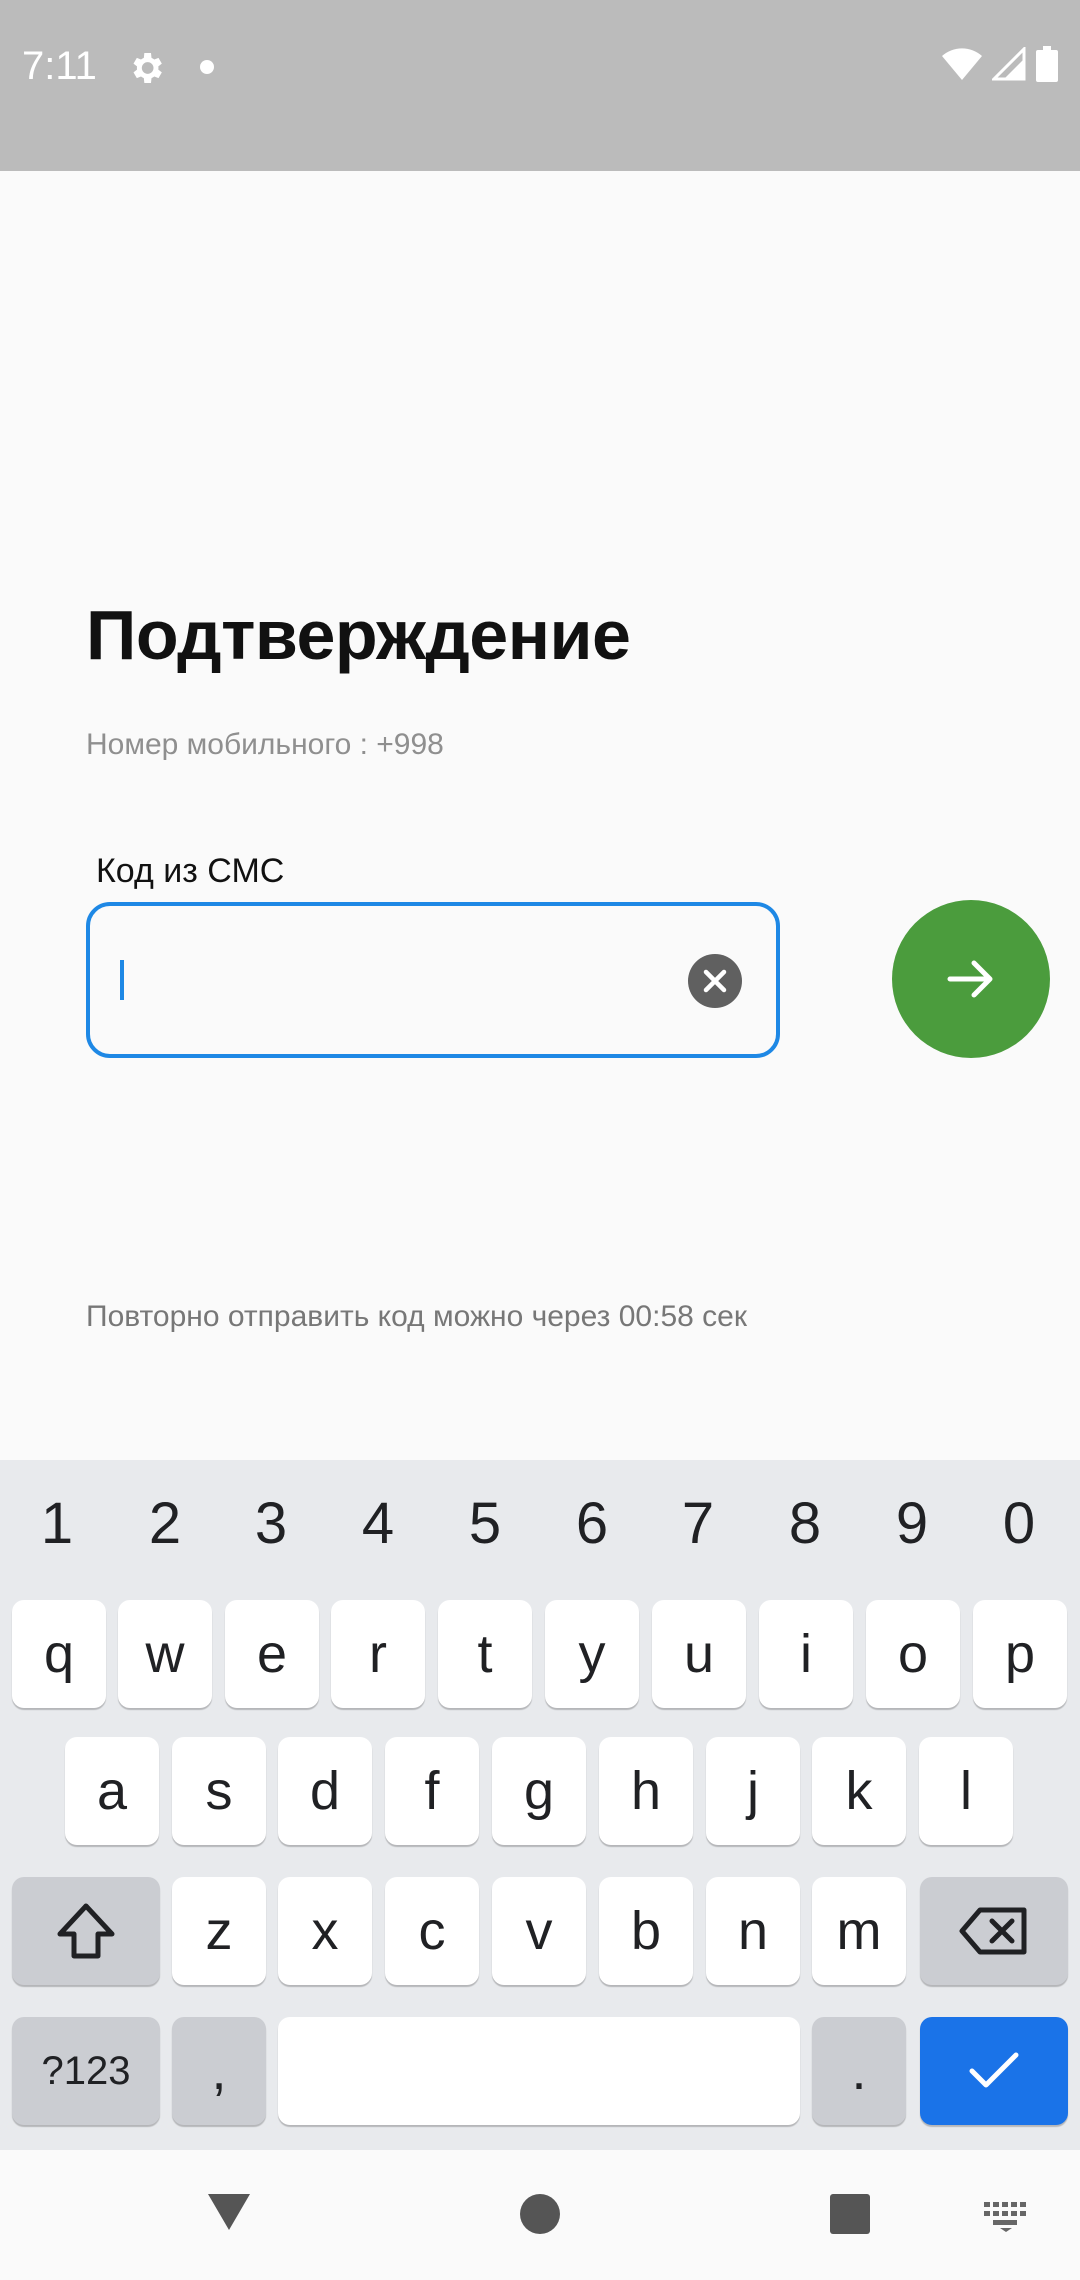 Image resolution: width=1080 pixels, height=2280 pixels. What do you see at coordinates (358, 635) in the screenshot?
I see `page-title: Подтверждение` at bounding box center [358, 635].